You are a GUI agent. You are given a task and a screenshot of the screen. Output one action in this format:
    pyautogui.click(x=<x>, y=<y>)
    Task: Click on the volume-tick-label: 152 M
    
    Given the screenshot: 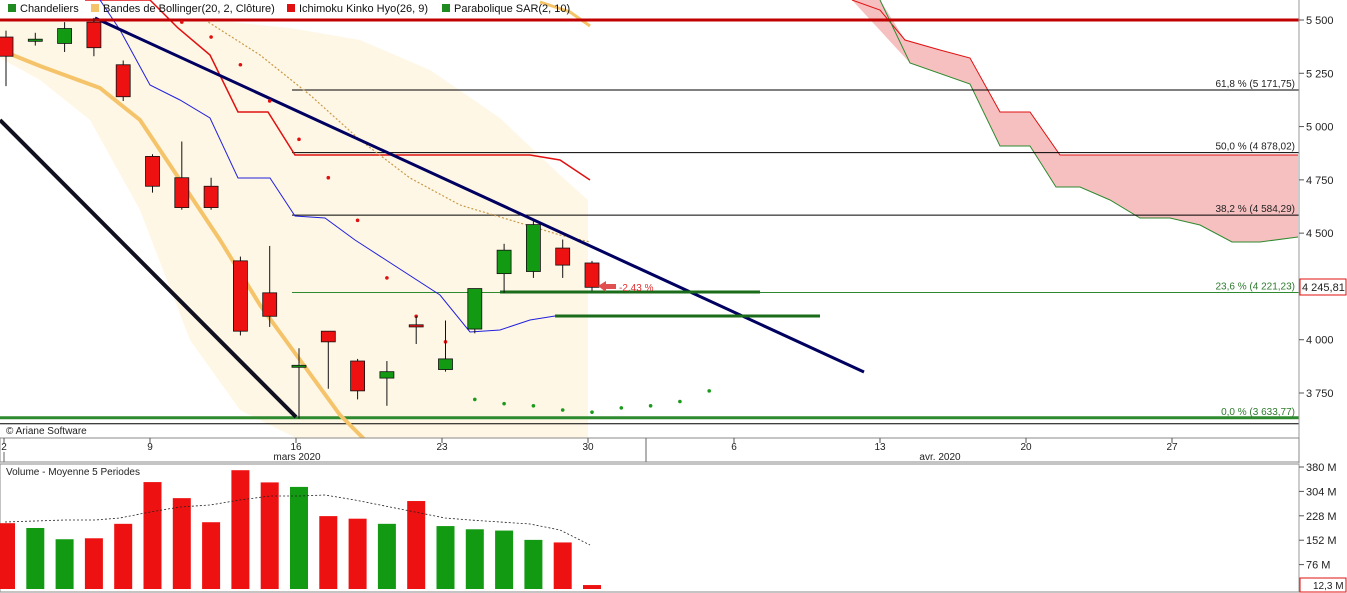 What is the action you would take?
    pyautogui.click(x=1321, y=541)
    